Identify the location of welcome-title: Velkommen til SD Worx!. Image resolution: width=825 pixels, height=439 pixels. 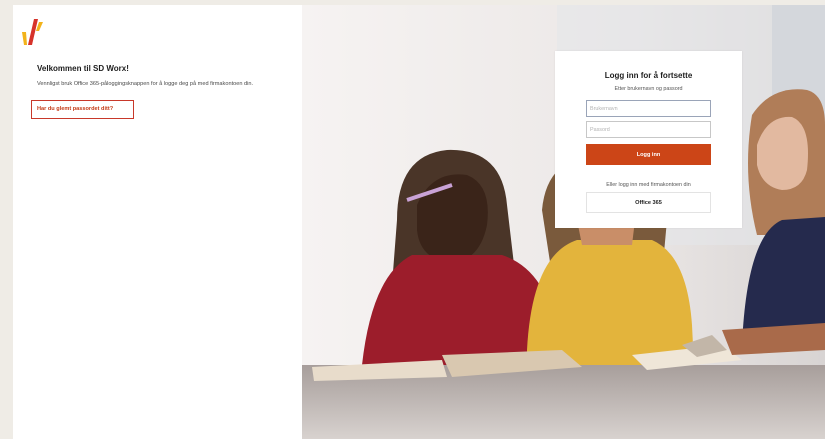
(83, 68).